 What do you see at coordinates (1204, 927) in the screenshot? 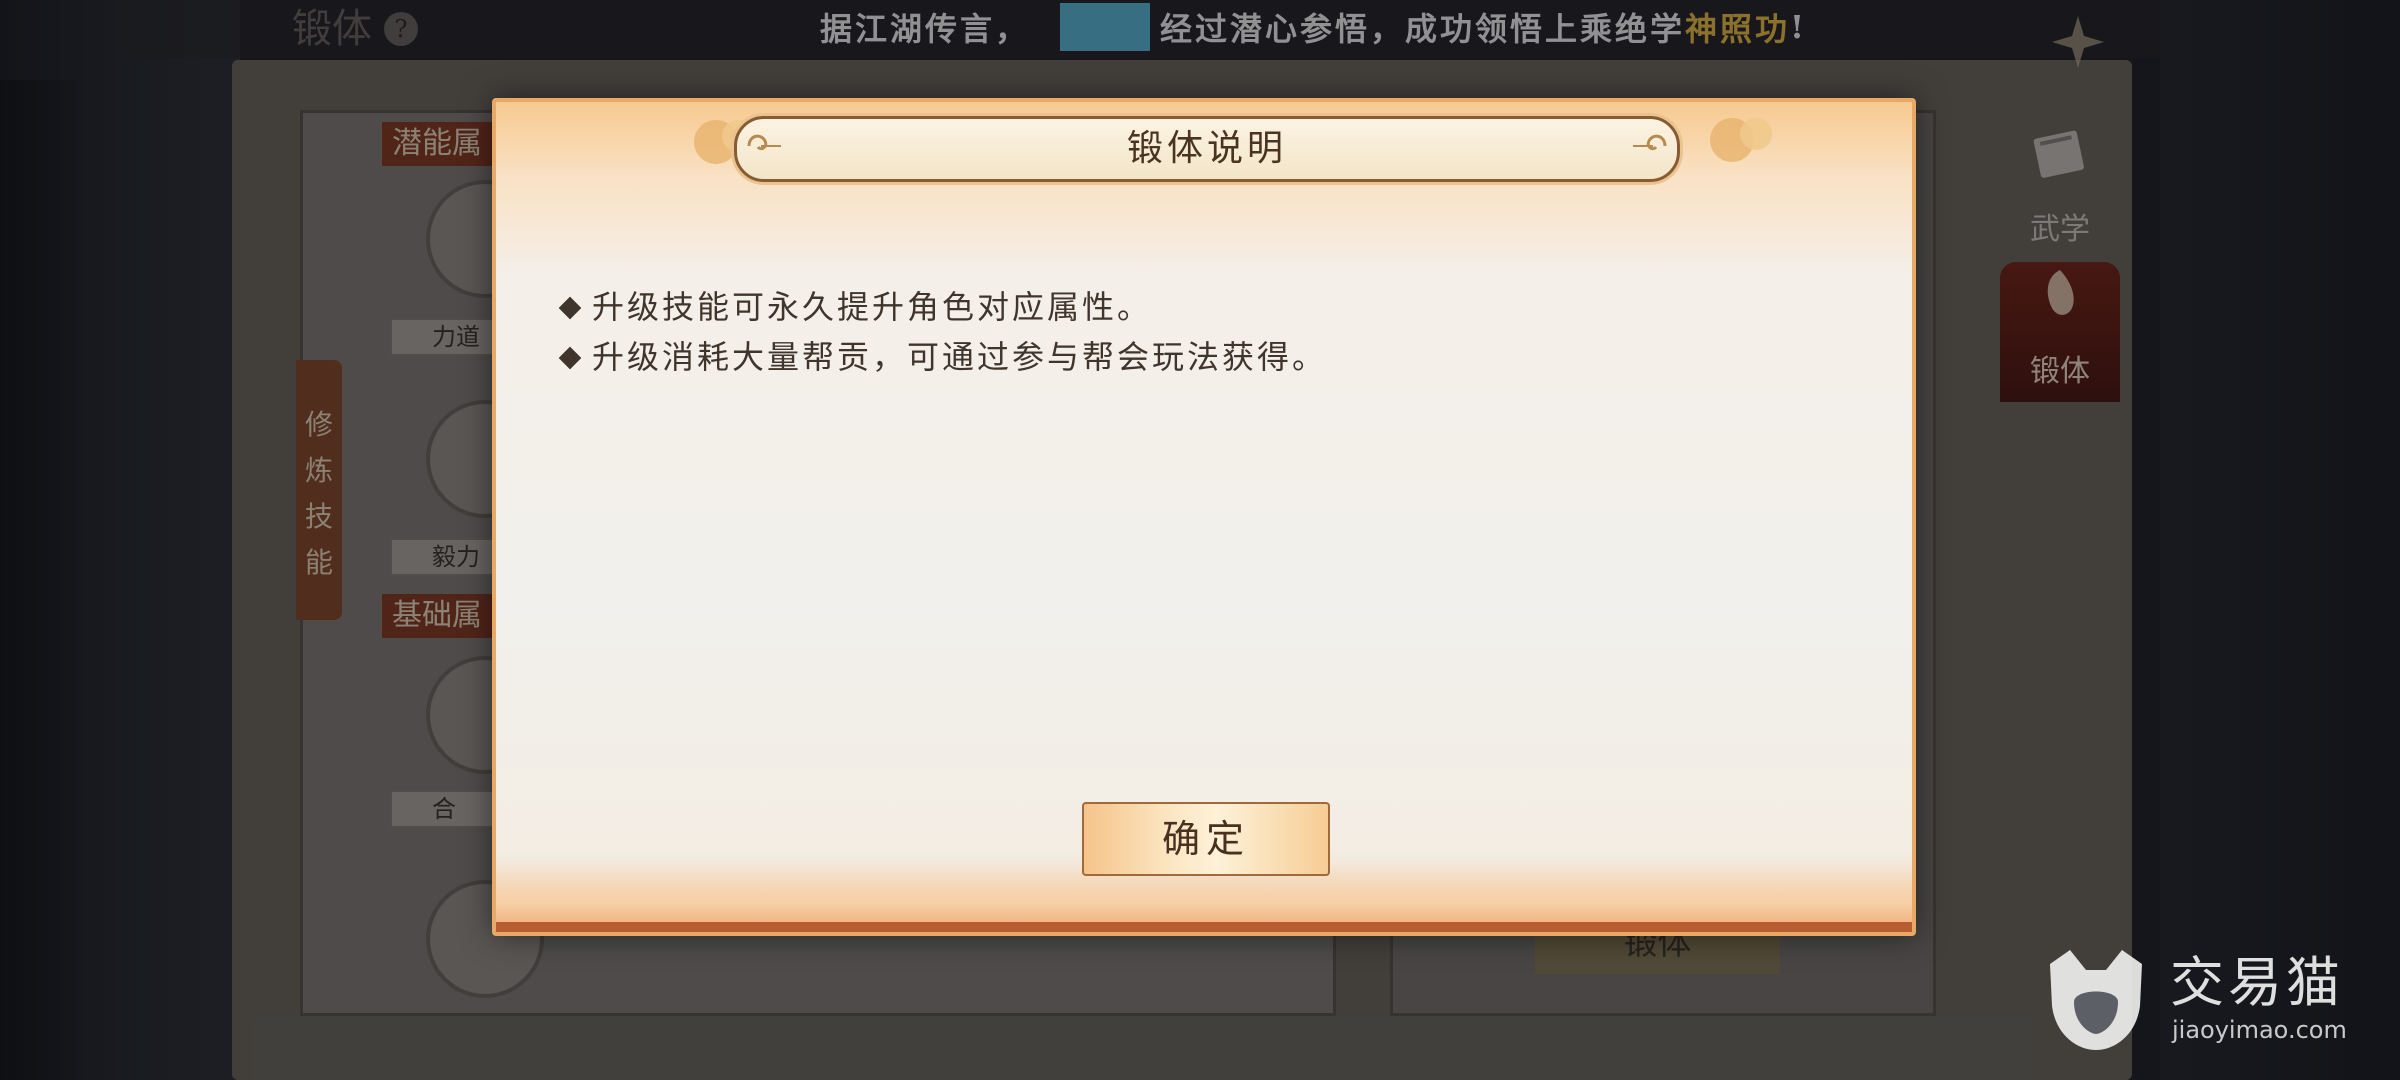
I see `dialog-bottom-edge` at bounding box center [1204, 927].